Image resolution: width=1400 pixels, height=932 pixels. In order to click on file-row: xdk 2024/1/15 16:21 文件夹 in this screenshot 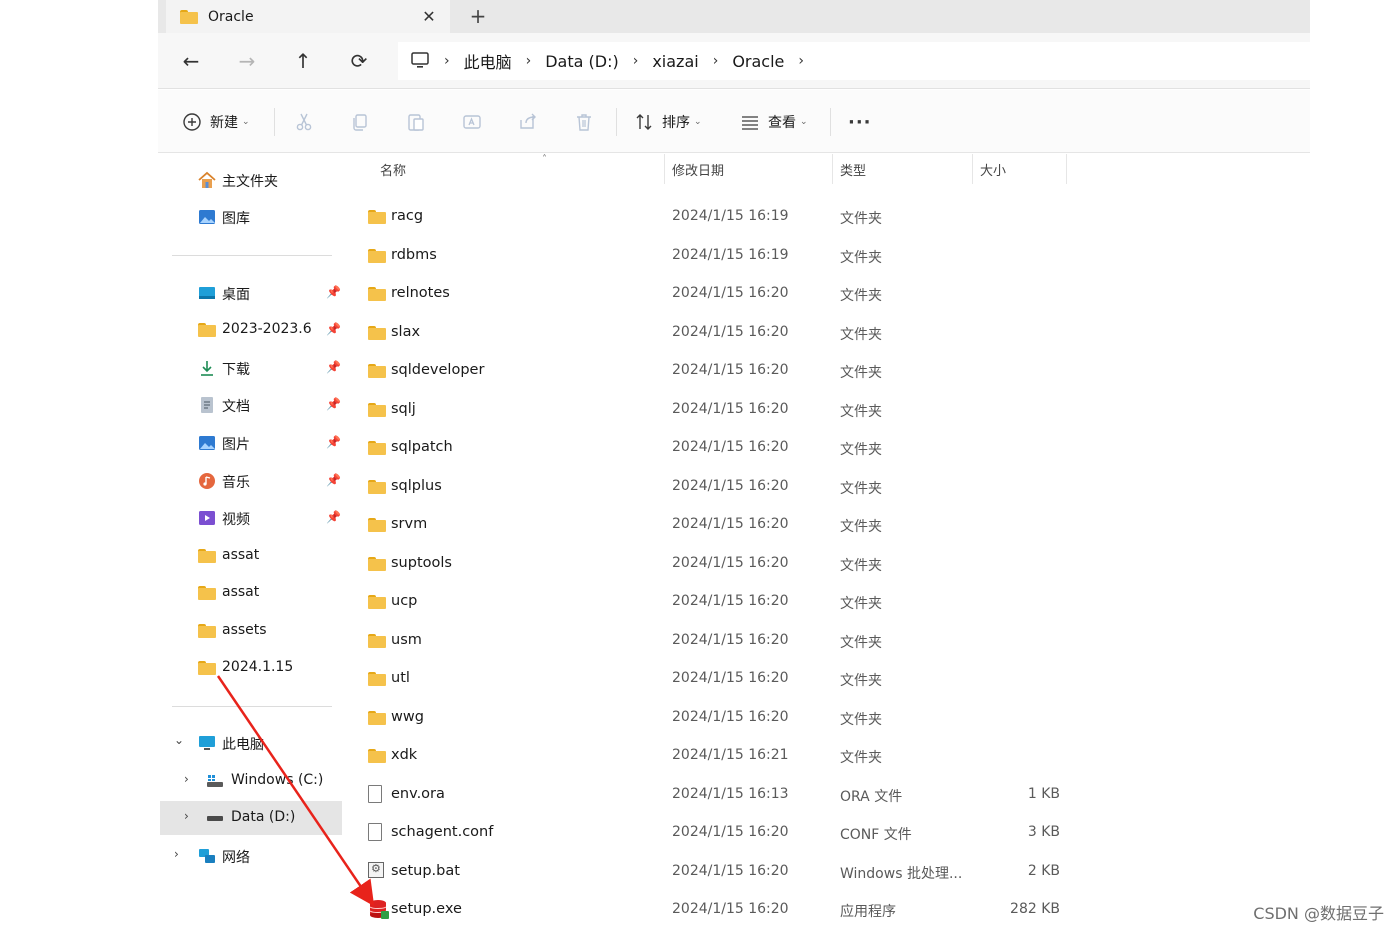, I will do `click(718, 755)`.